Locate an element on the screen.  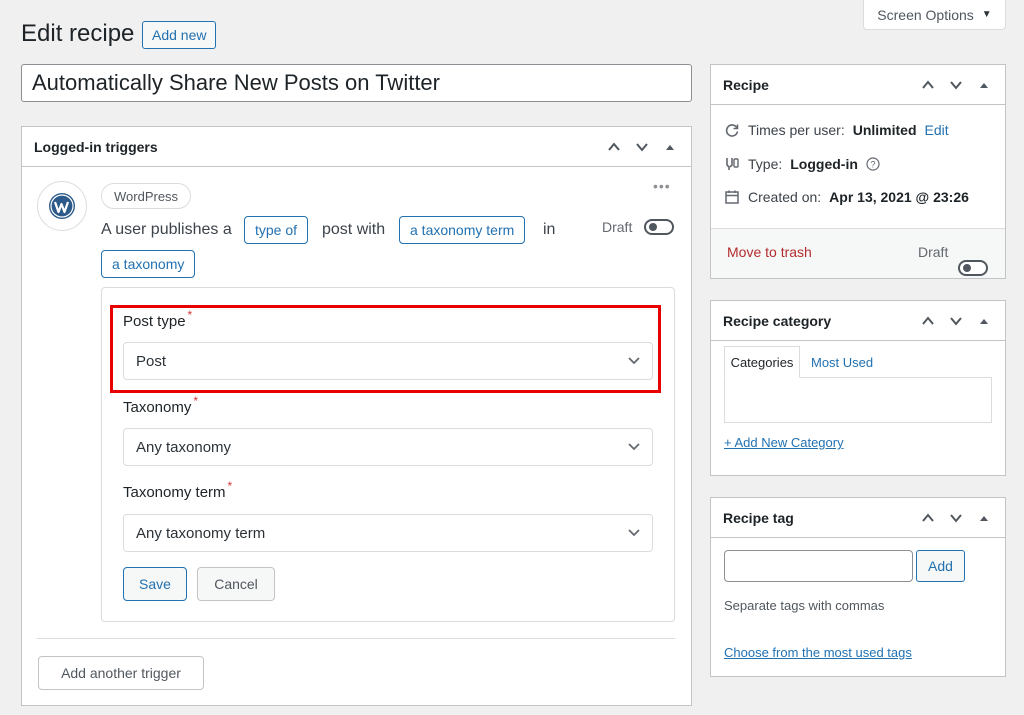
times-per-user-row: Times per user: Unlimited Edit is located at coordinates (836, 130).